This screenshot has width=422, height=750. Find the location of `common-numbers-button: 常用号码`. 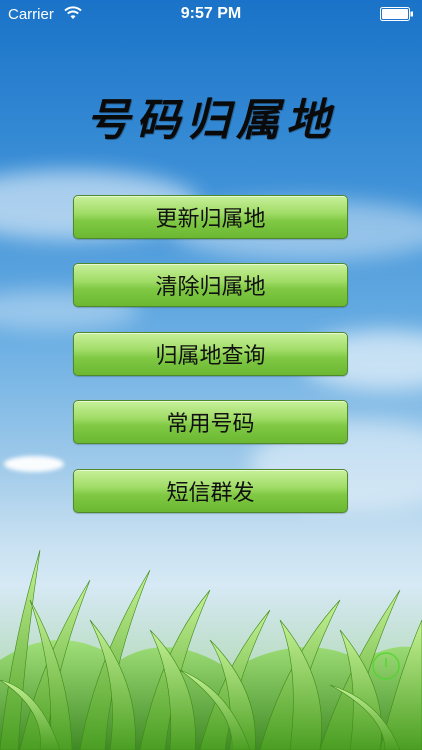

common-numbers-button: 常用号码 is located at coordinates (210, 422).